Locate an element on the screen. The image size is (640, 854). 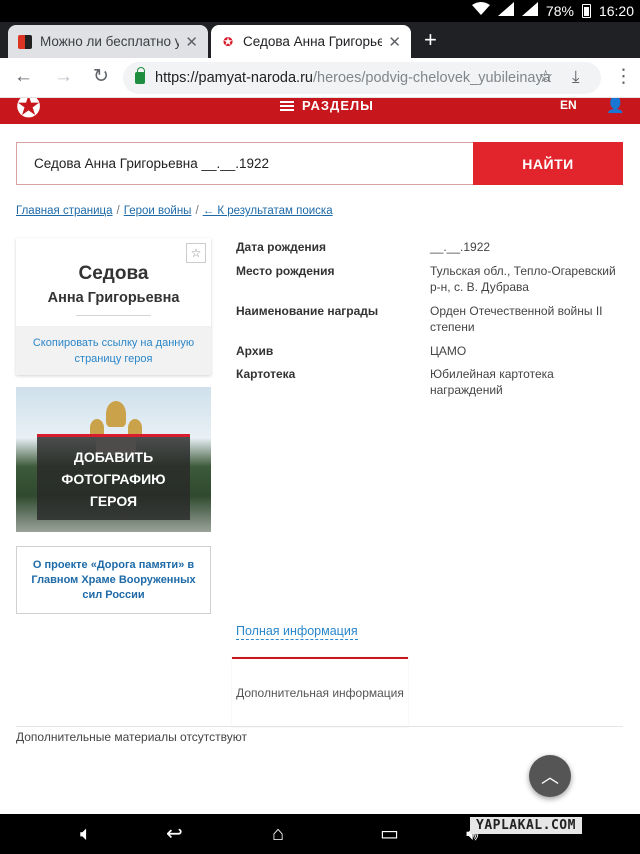
home-icon: ⌂ is located at coordinates (278, 834).